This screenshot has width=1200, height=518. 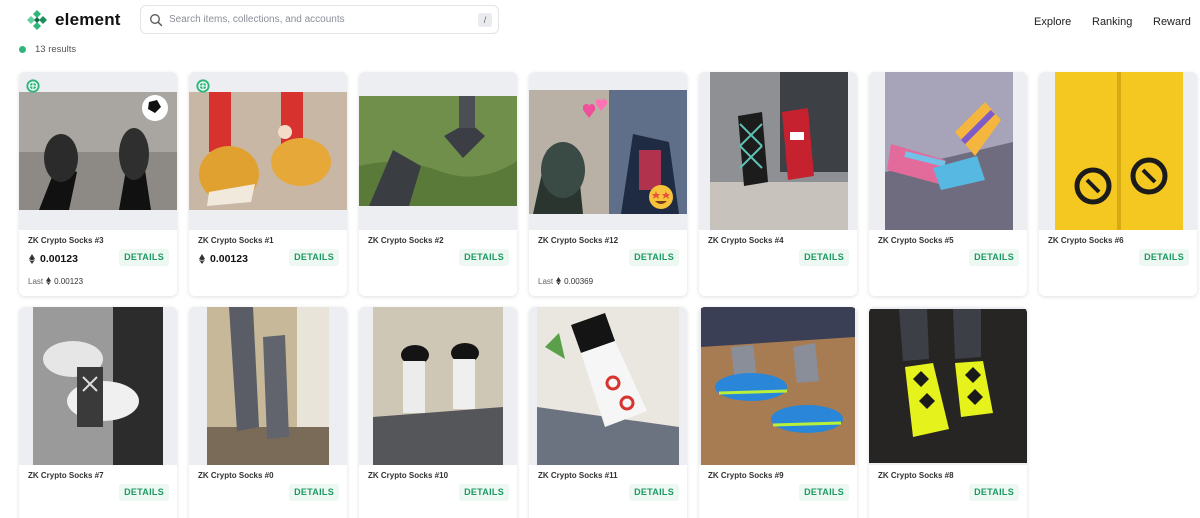 What do you see at coordinates (56, 49) in the screenshot?
I see `results-text: 13 results` at bounding box center [56, 49].